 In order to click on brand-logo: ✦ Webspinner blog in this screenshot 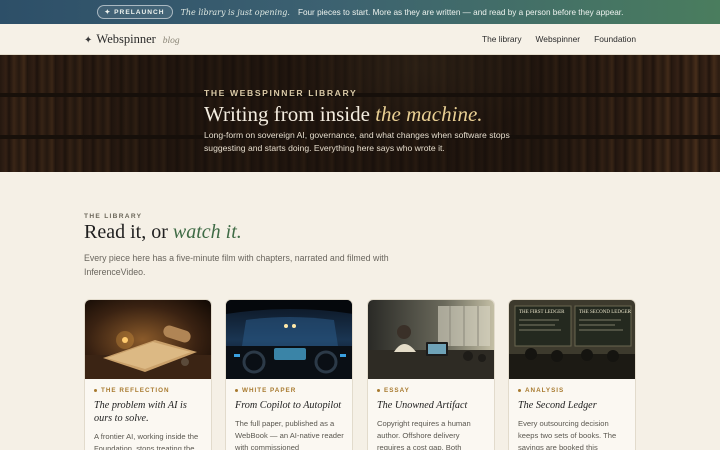, I will do `click(132, 39)`.